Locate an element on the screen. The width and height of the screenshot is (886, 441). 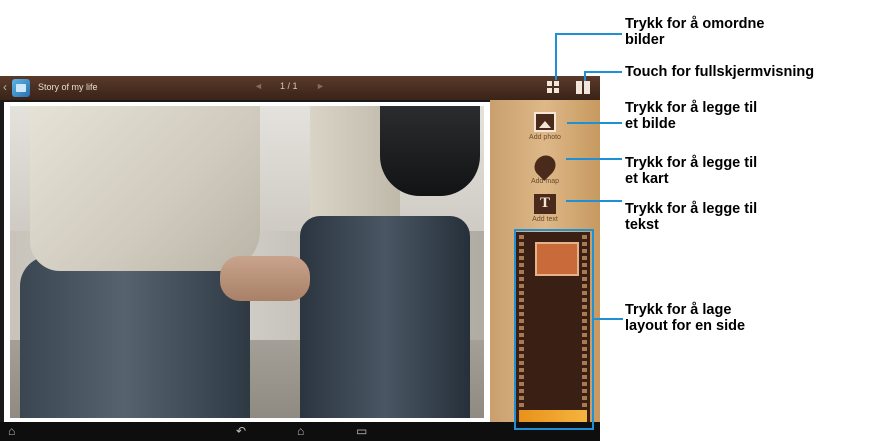
text-icon: T is located at coordinates (545, 204).